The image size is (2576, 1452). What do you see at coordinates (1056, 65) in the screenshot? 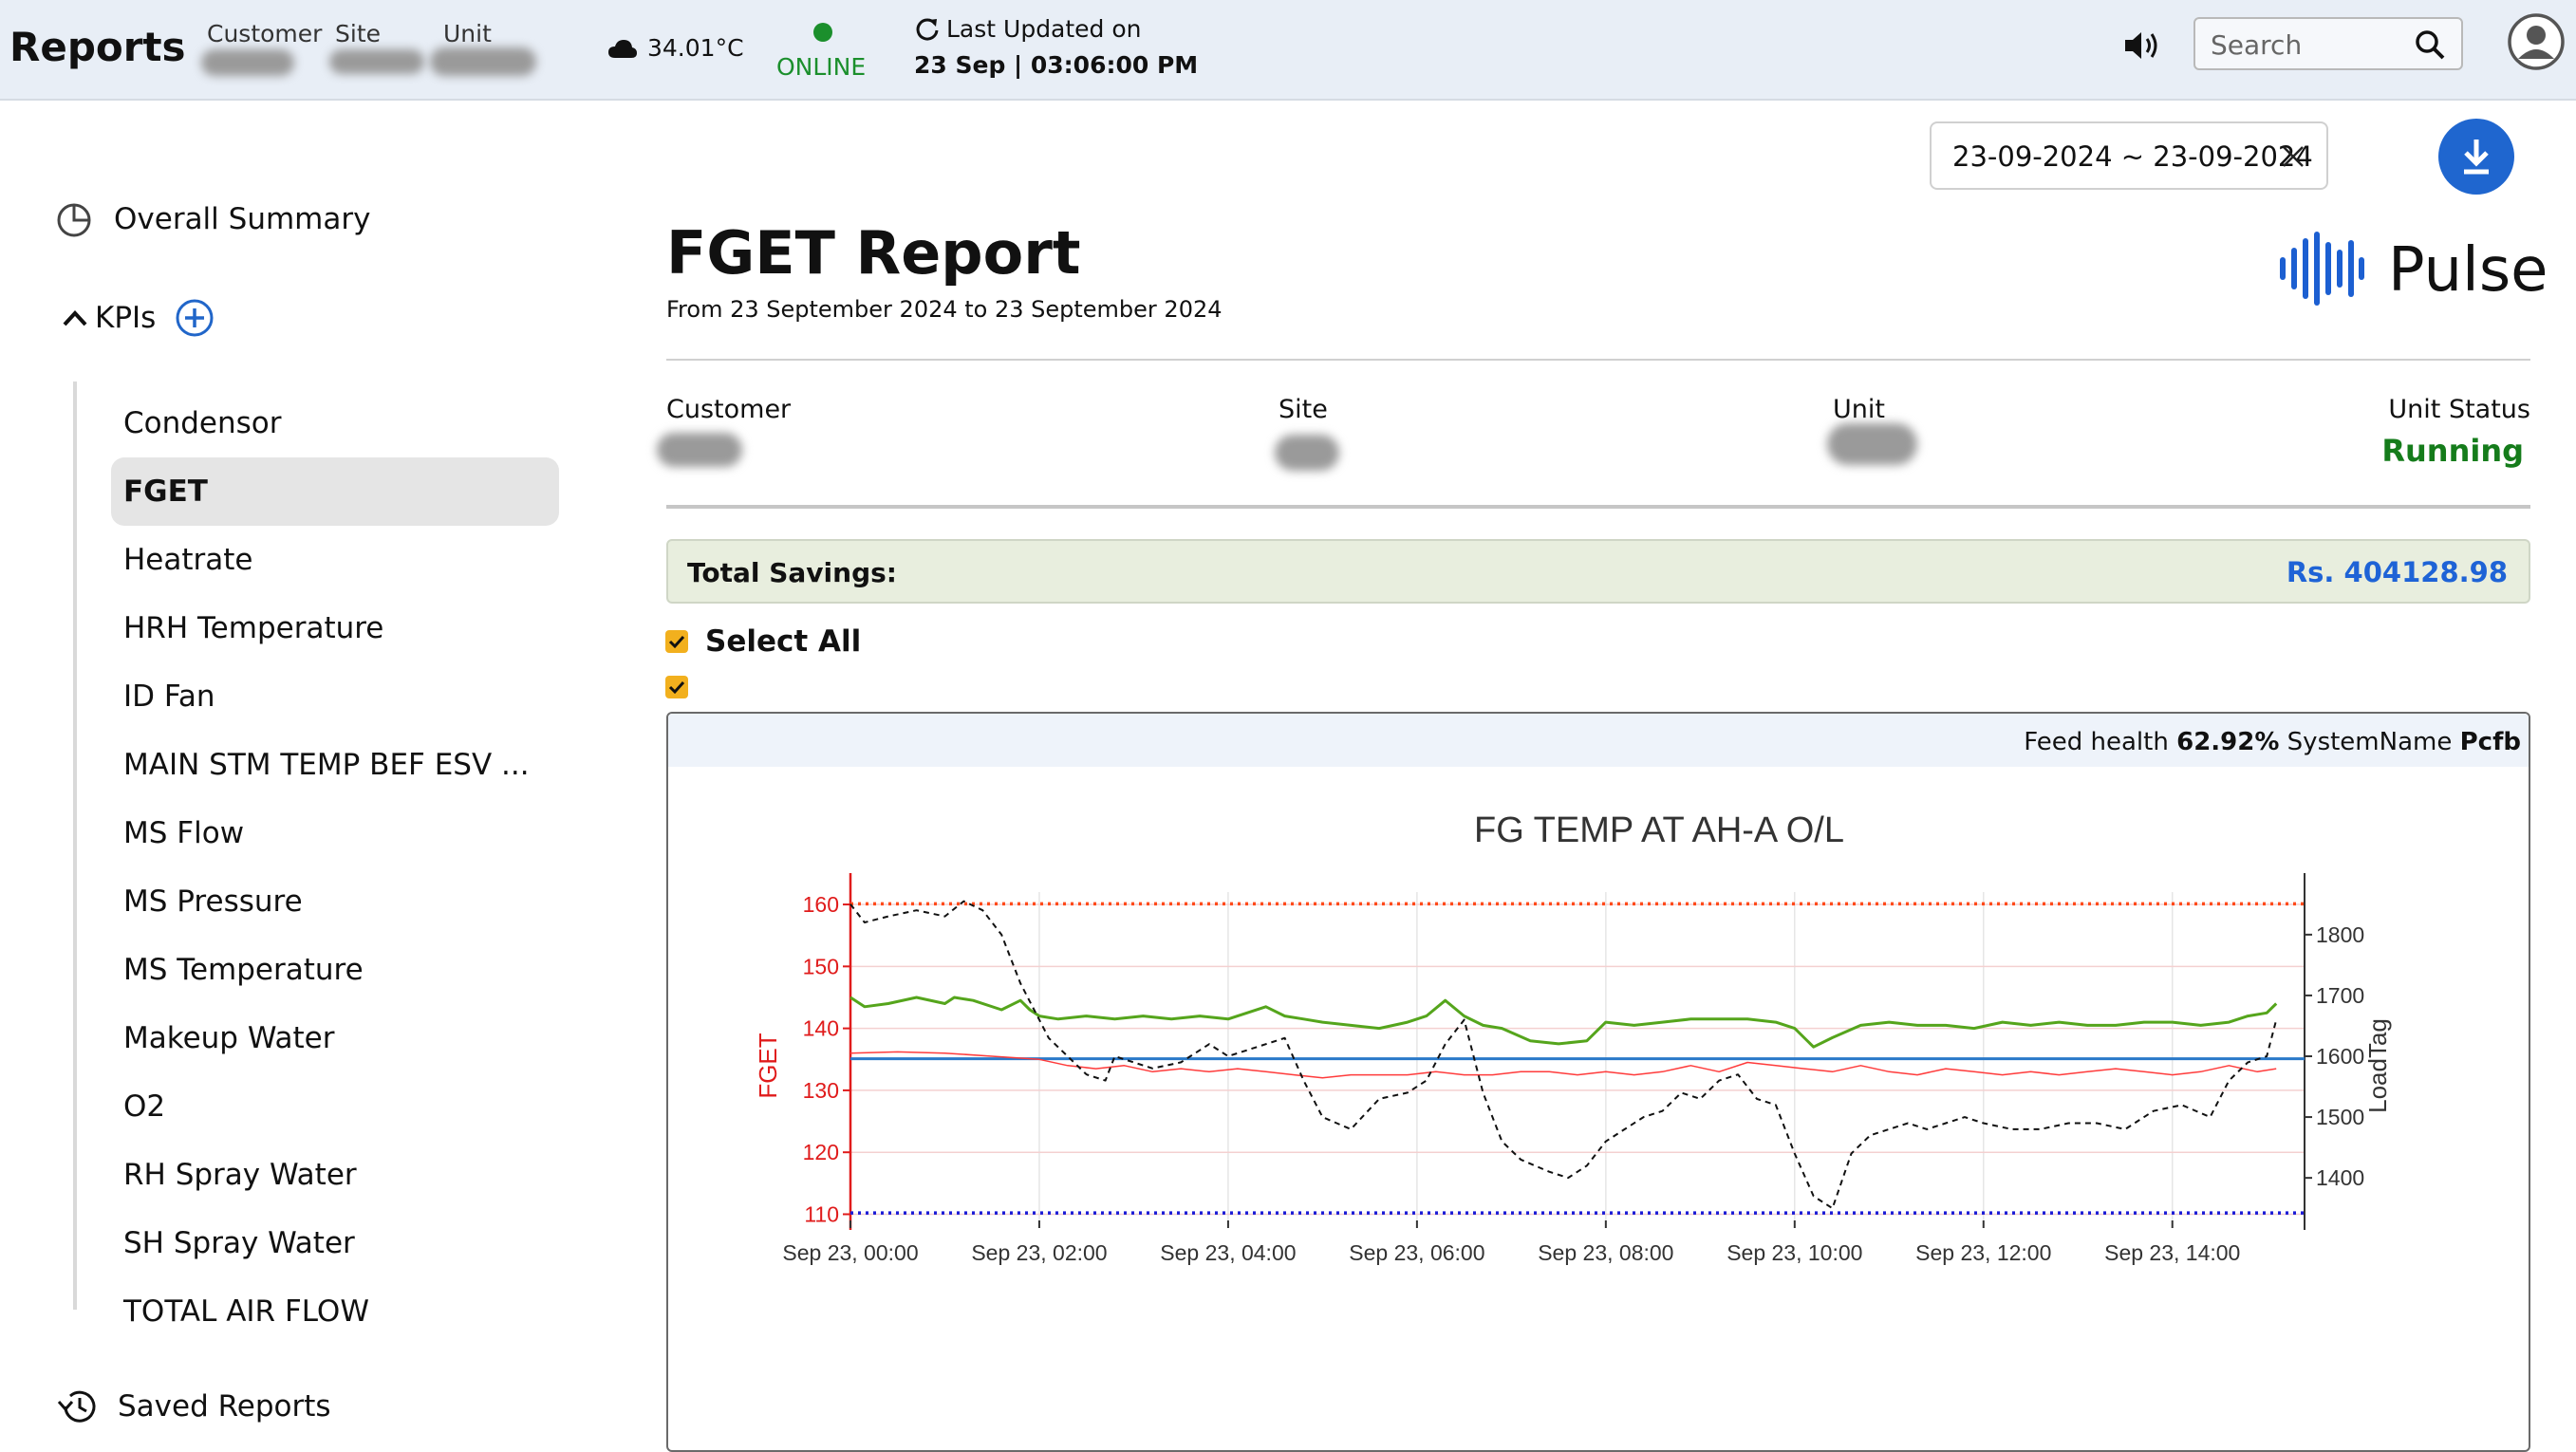
I see `last-updated-value: 23 Sep | 03:06:00 PM` at bounding box center [1056, 65].